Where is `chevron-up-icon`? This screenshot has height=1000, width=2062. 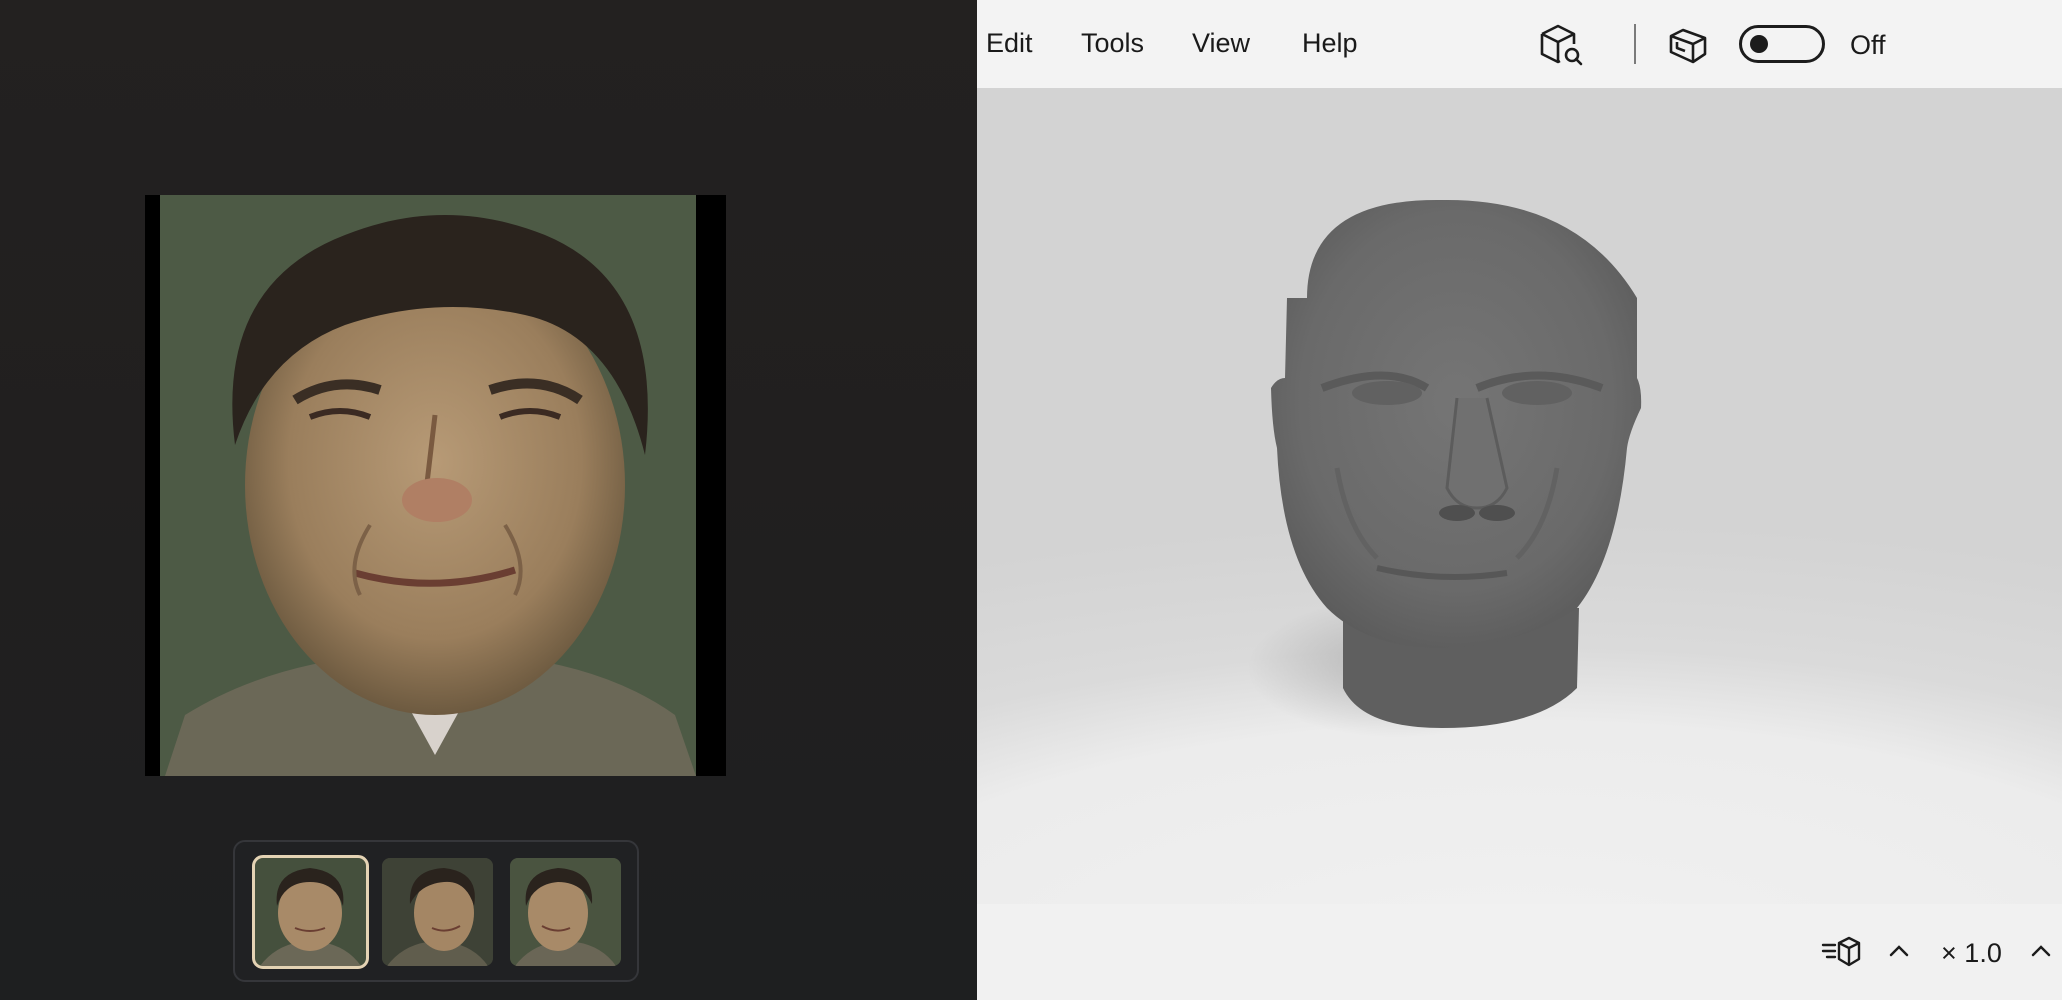 chevron-up-icon is located at coordinates (1899, 951).